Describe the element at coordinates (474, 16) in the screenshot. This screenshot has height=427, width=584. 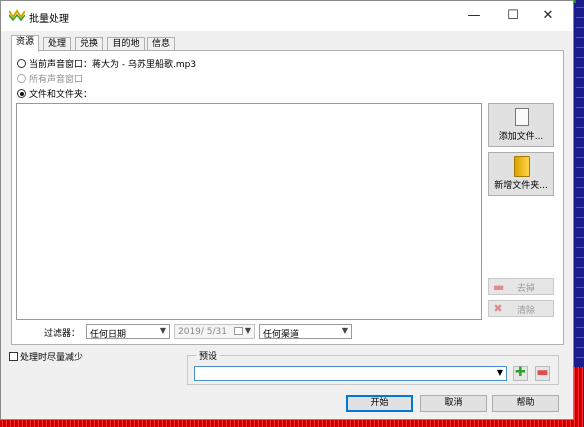
I see `minimize-button: —` at that location.